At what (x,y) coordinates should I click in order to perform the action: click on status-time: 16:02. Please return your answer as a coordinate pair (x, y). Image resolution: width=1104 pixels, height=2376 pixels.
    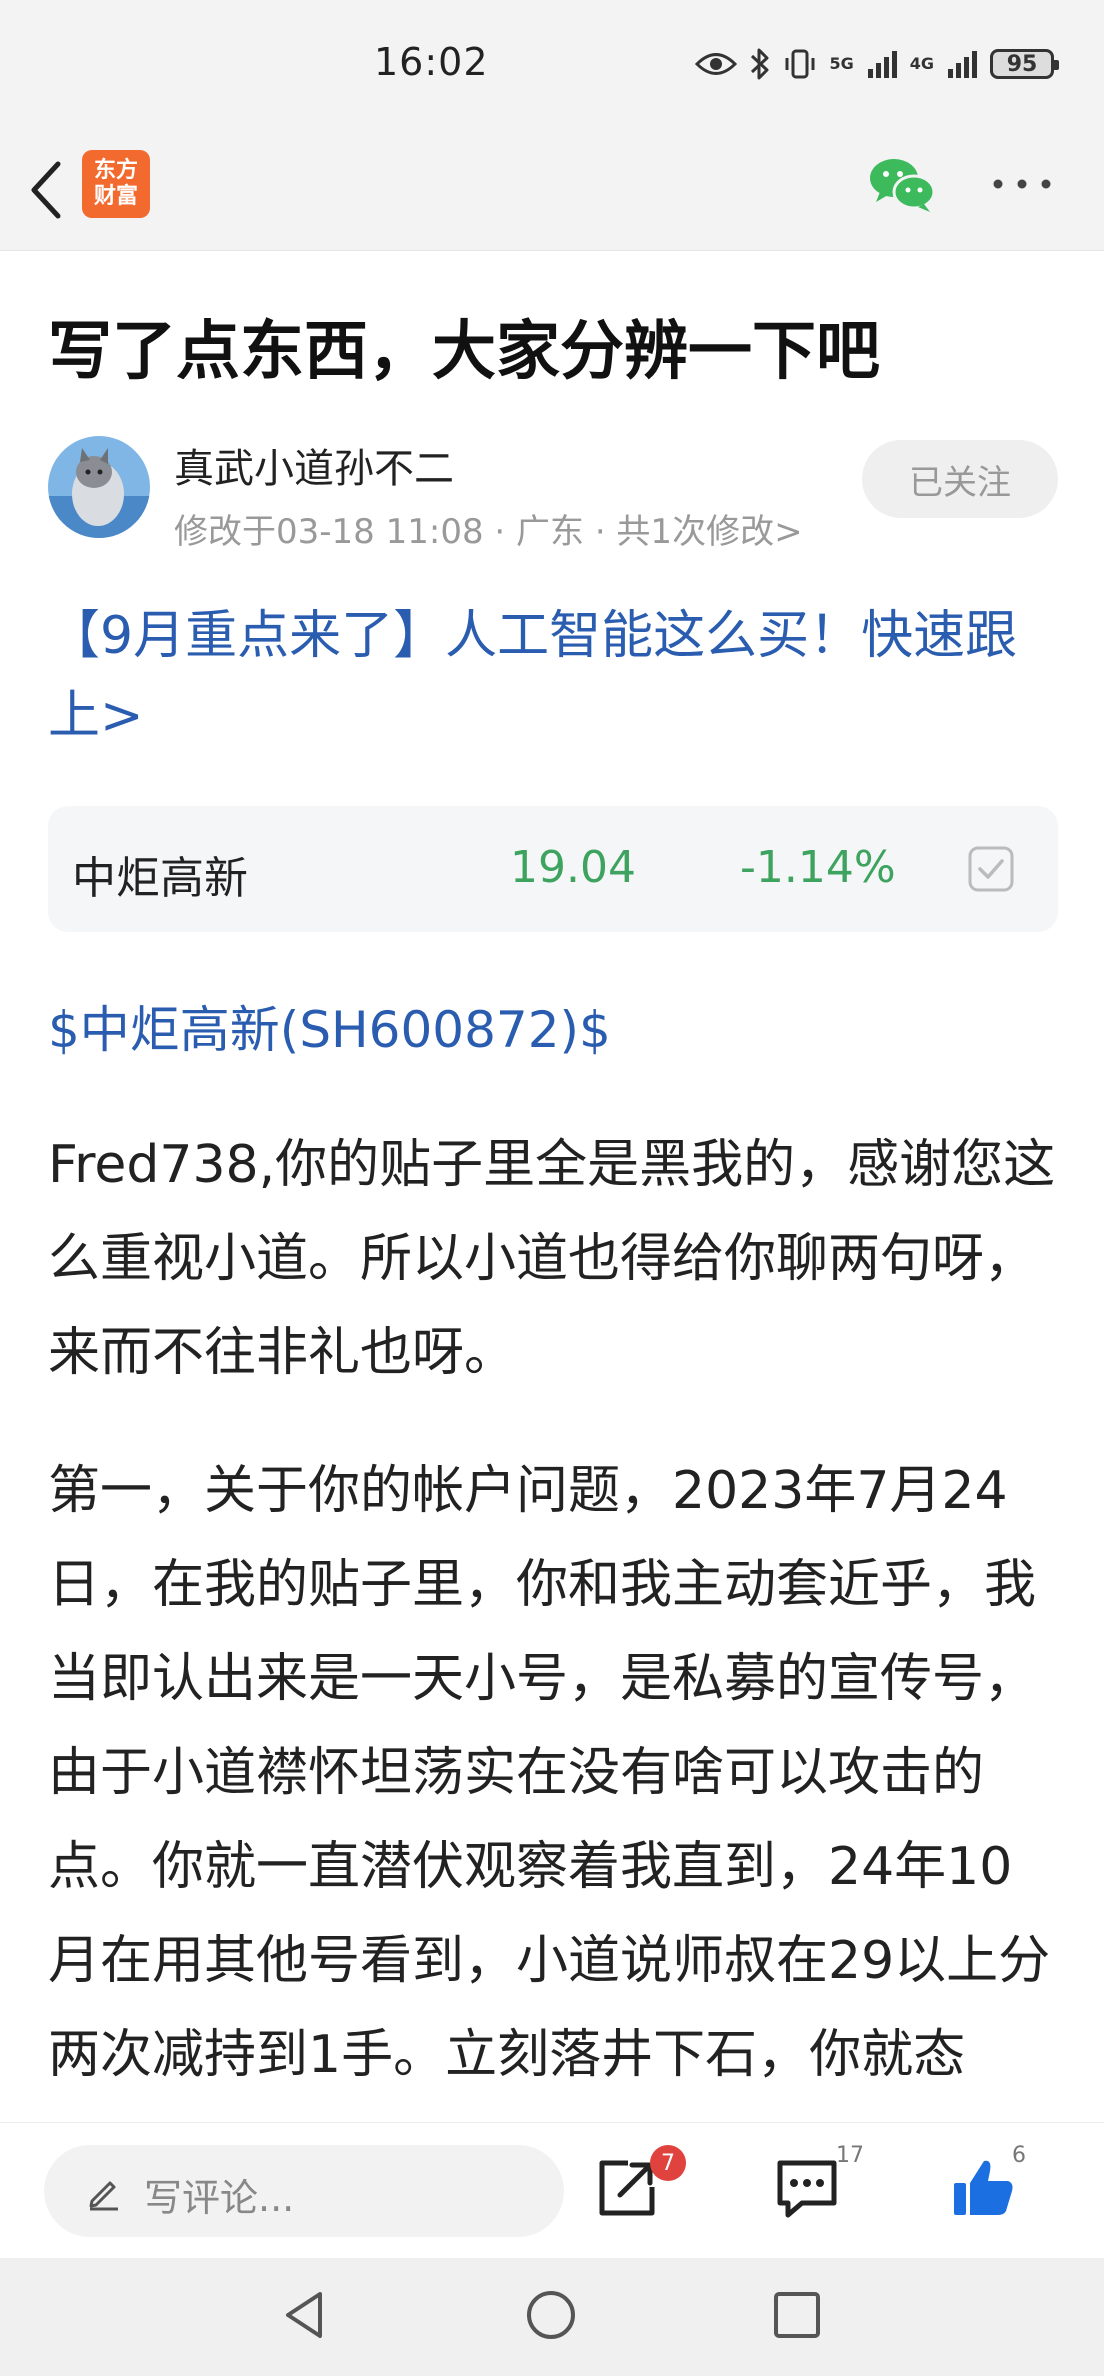
    Looking at the image, I should click on (431, 62).